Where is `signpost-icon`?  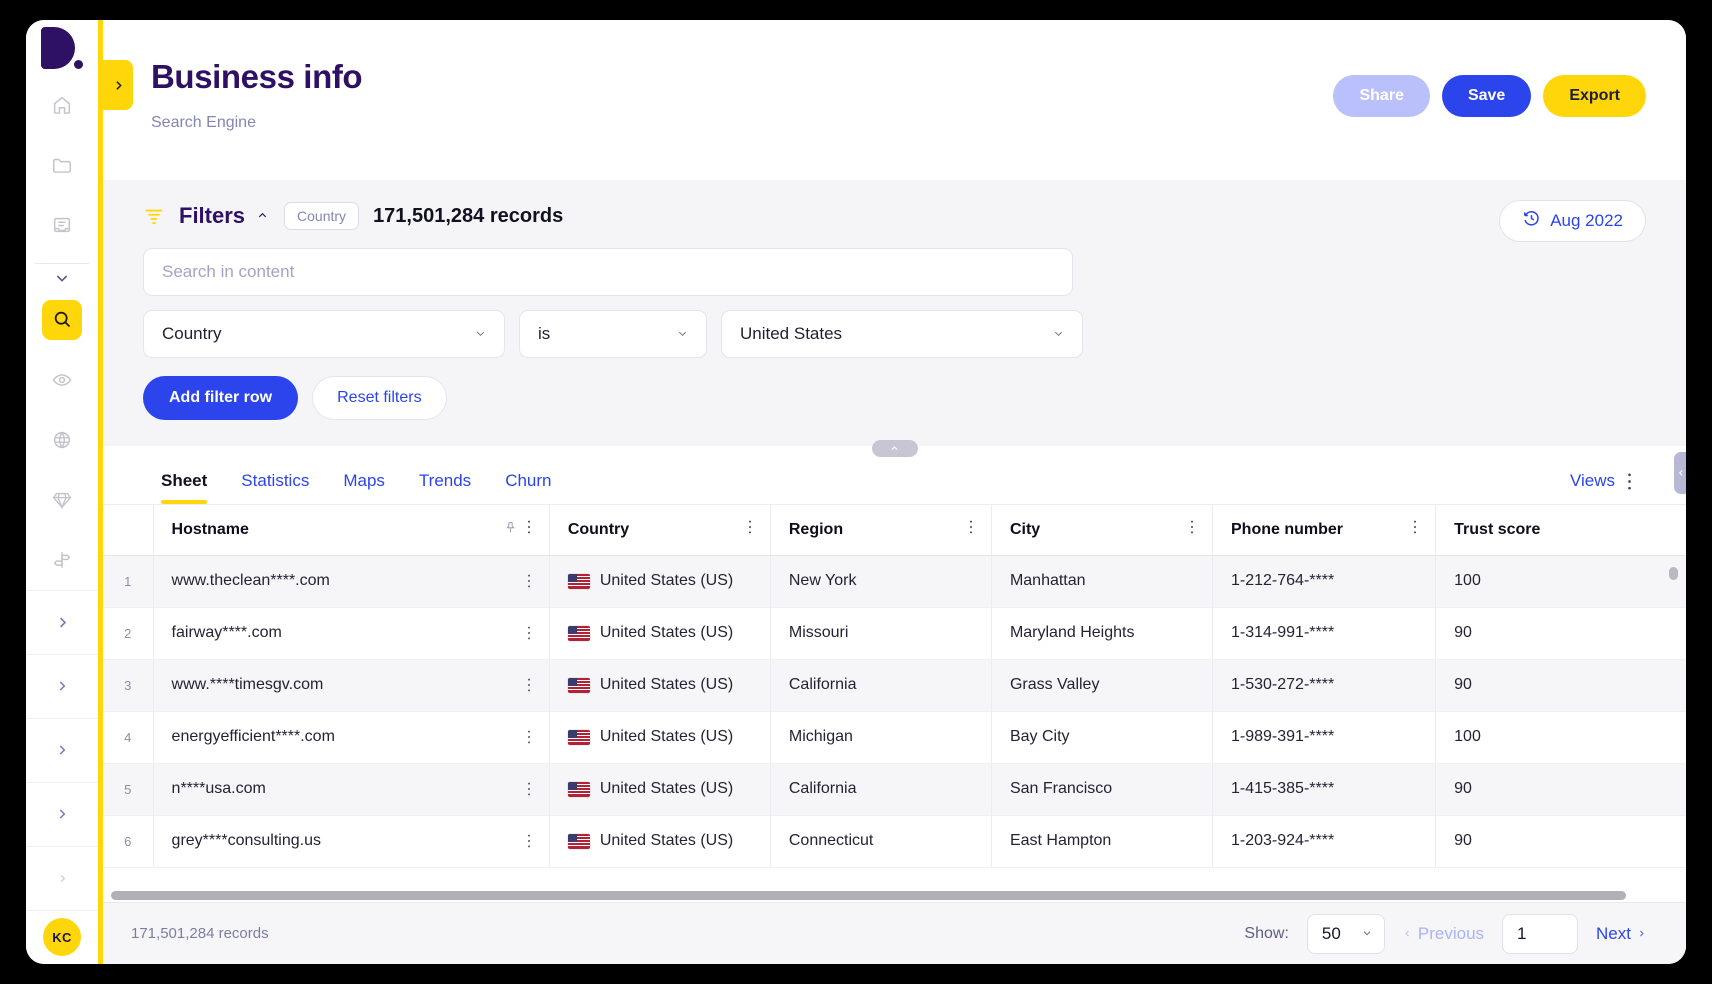
signpost-icon is located at coordinates (62, 560).